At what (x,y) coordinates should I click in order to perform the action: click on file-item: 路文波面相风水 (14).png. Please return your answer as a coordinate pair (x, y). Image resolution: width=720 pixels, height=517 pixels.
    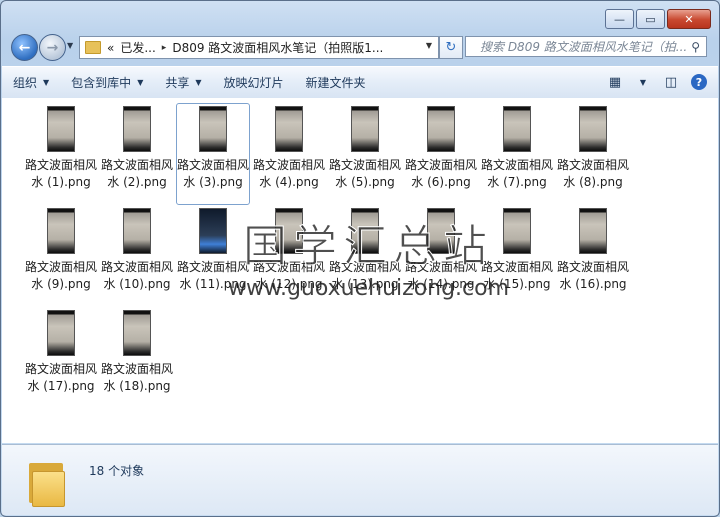
    Looking at the image, I should click on (441, 256).